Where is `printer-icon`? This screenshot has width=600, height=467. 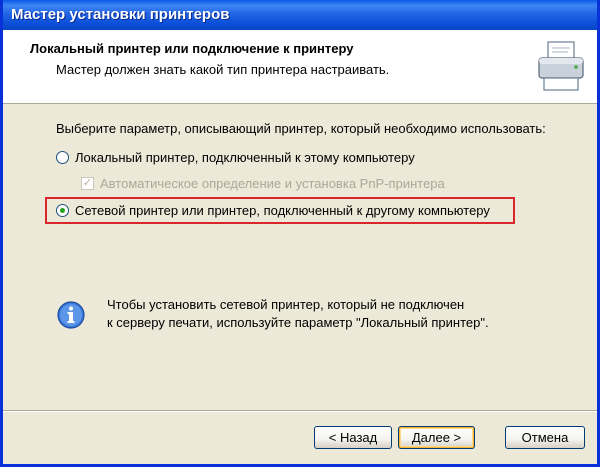
printer-icon is located at coordinates (561, 66).